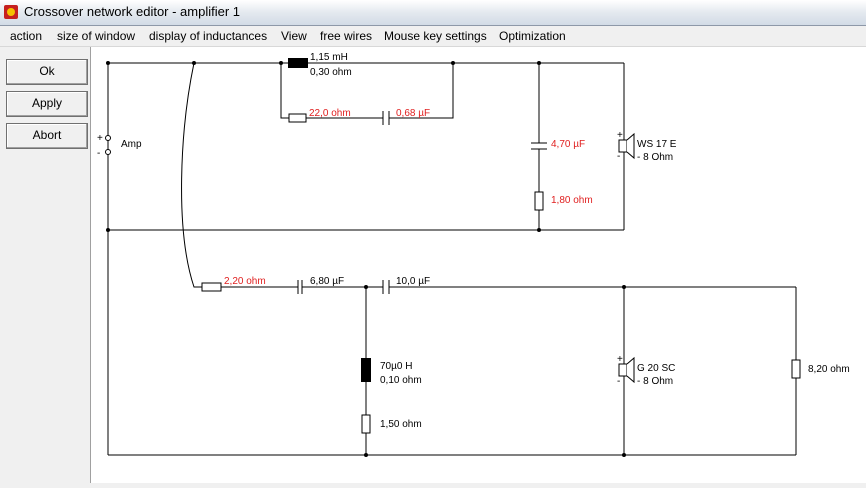  I want to click on r-series-value: 22,0 ohm, so click(330, 113).